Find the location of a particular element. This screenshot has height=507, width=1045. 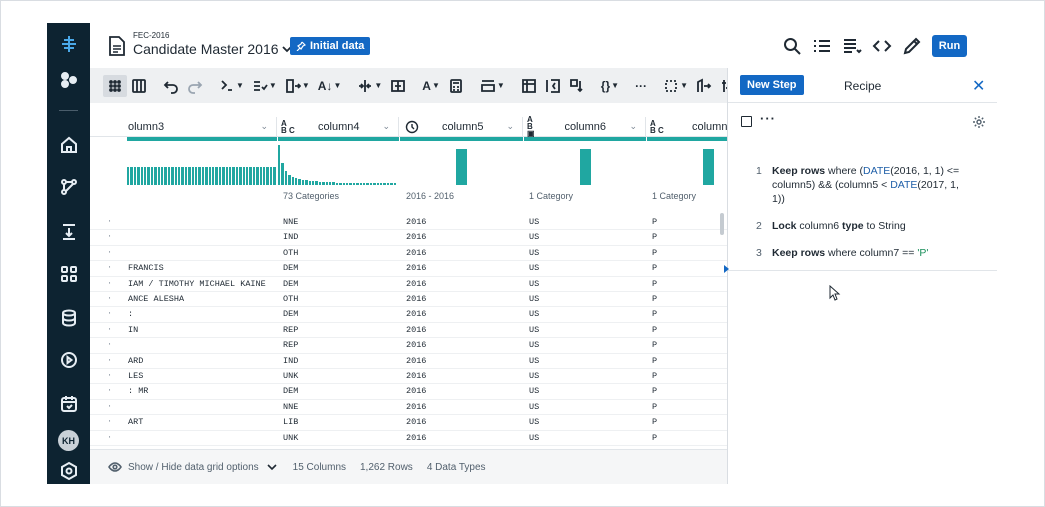

table-cell: : MR is located at coordinates (202, 391).